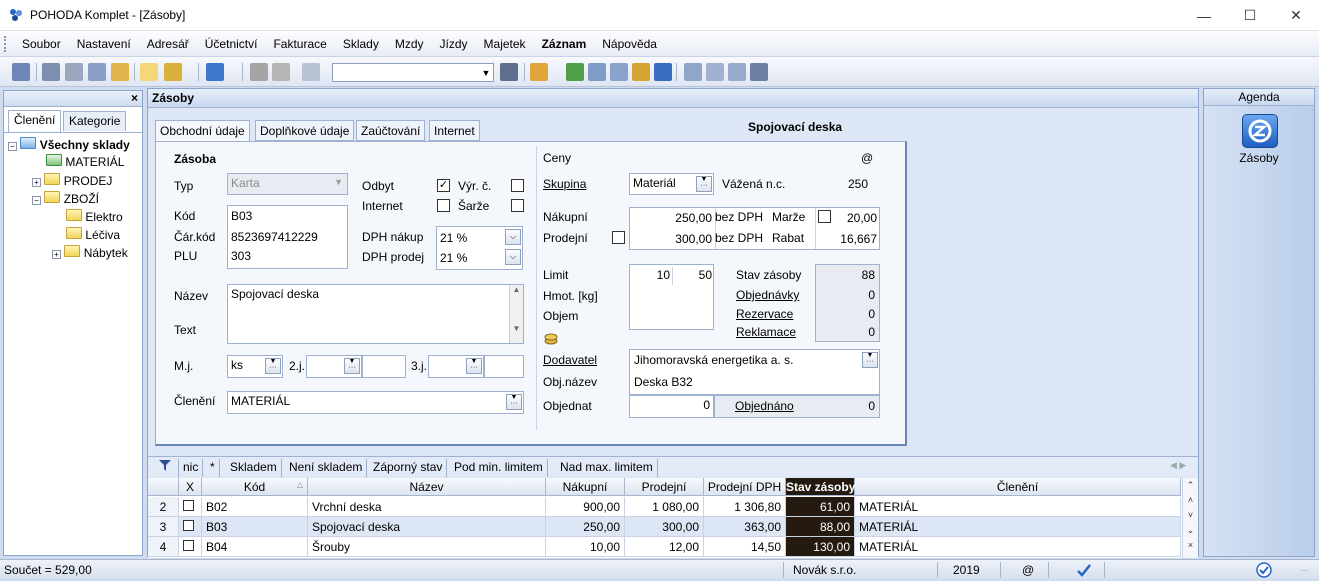 The width and height of the screenshot is (1319, 581). I want to click on report-icon, so click(97, 72).